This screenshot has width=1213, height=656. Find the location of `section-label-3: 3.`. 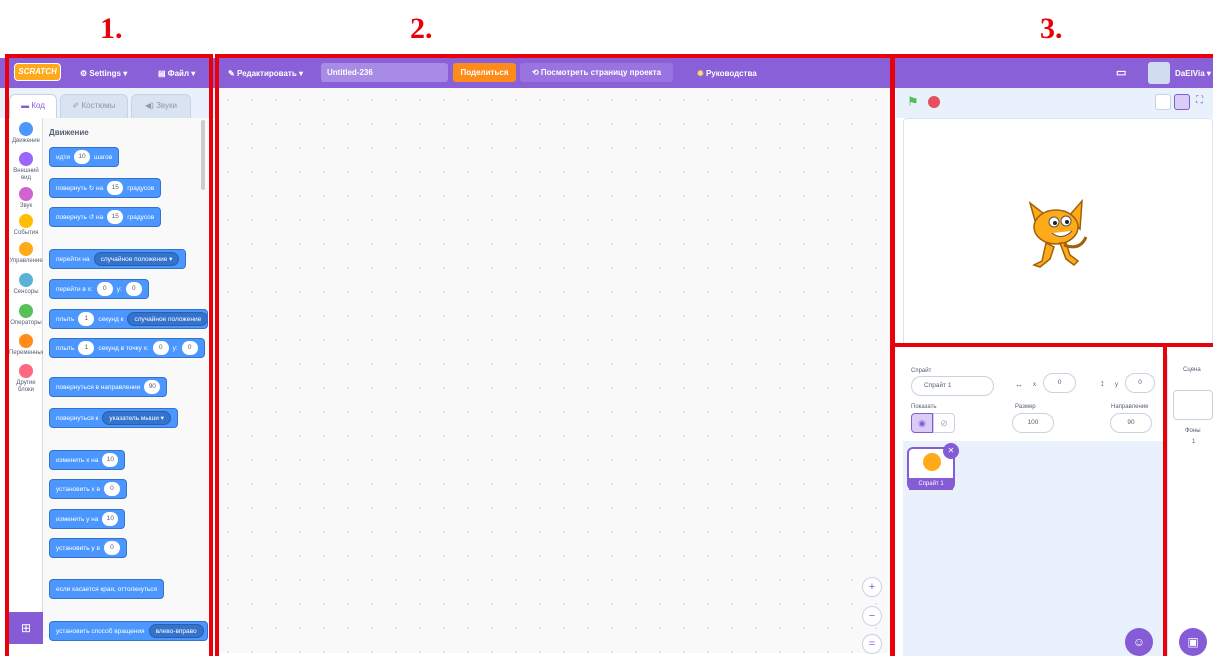

section-label-3: 3. is located at coordinates (1051, 28).